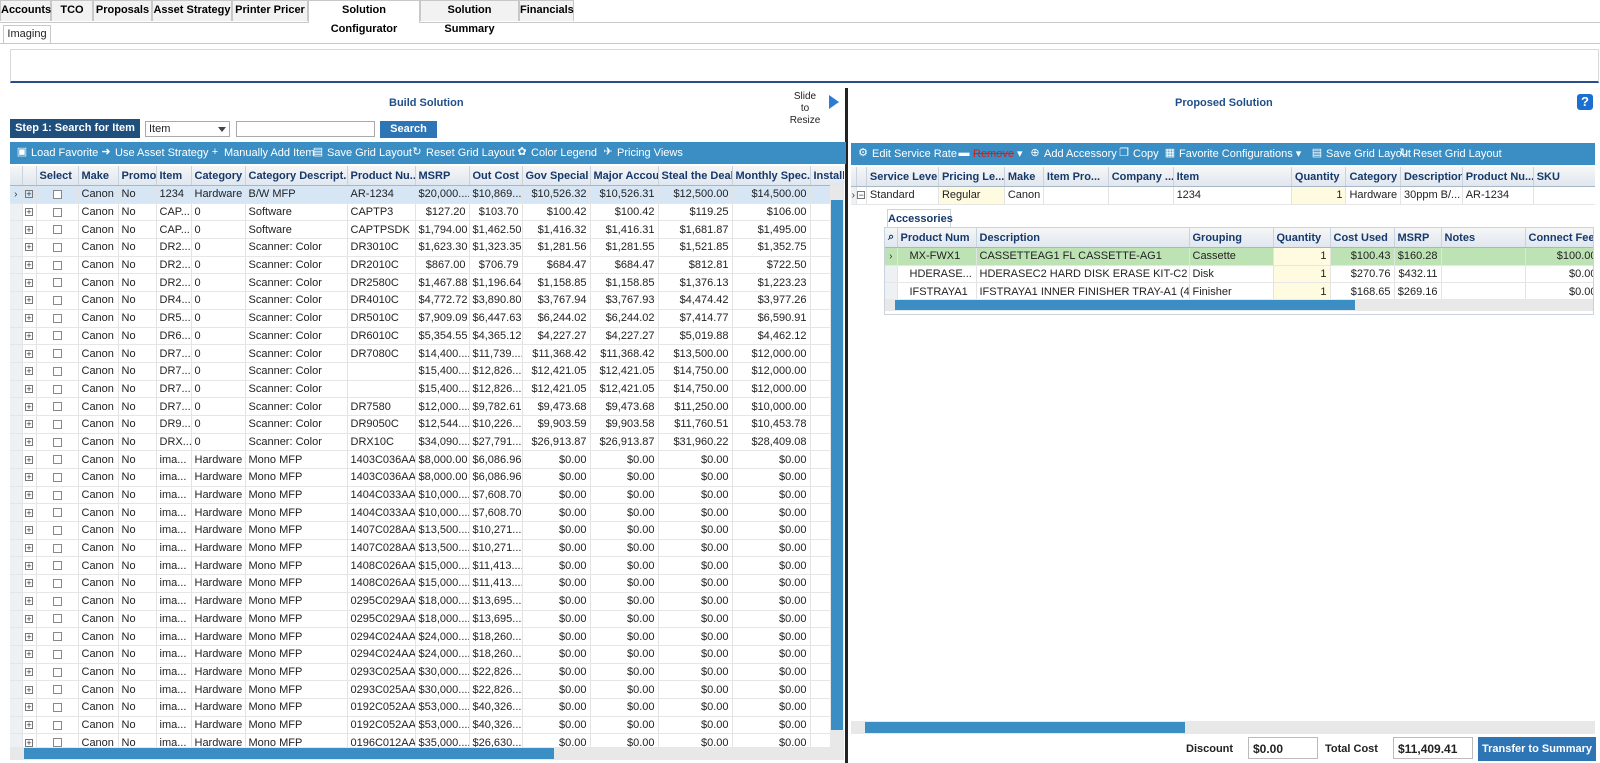  What do you see at coordinates (381, 406) in the screenshot?
I see `cell-product-number: DR7580` at bounding box center [381, 406].